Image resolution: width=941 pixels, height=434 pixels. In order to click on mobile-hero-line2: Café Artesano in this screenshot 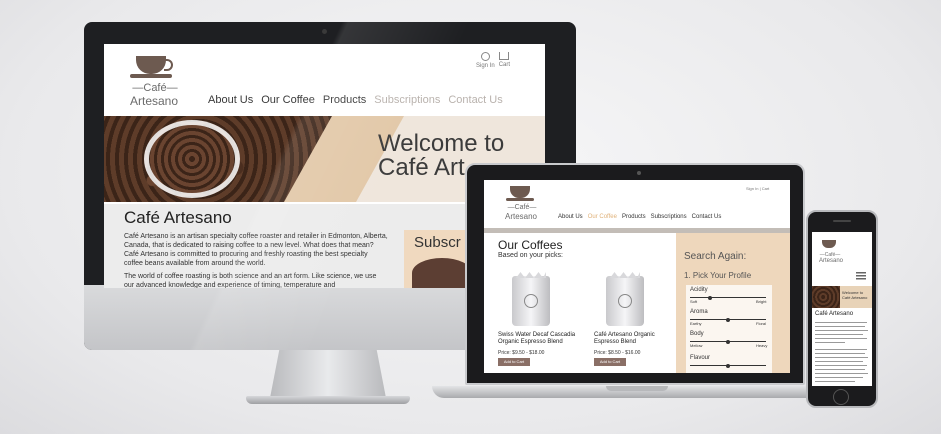, I will do `click(855, 297)`.